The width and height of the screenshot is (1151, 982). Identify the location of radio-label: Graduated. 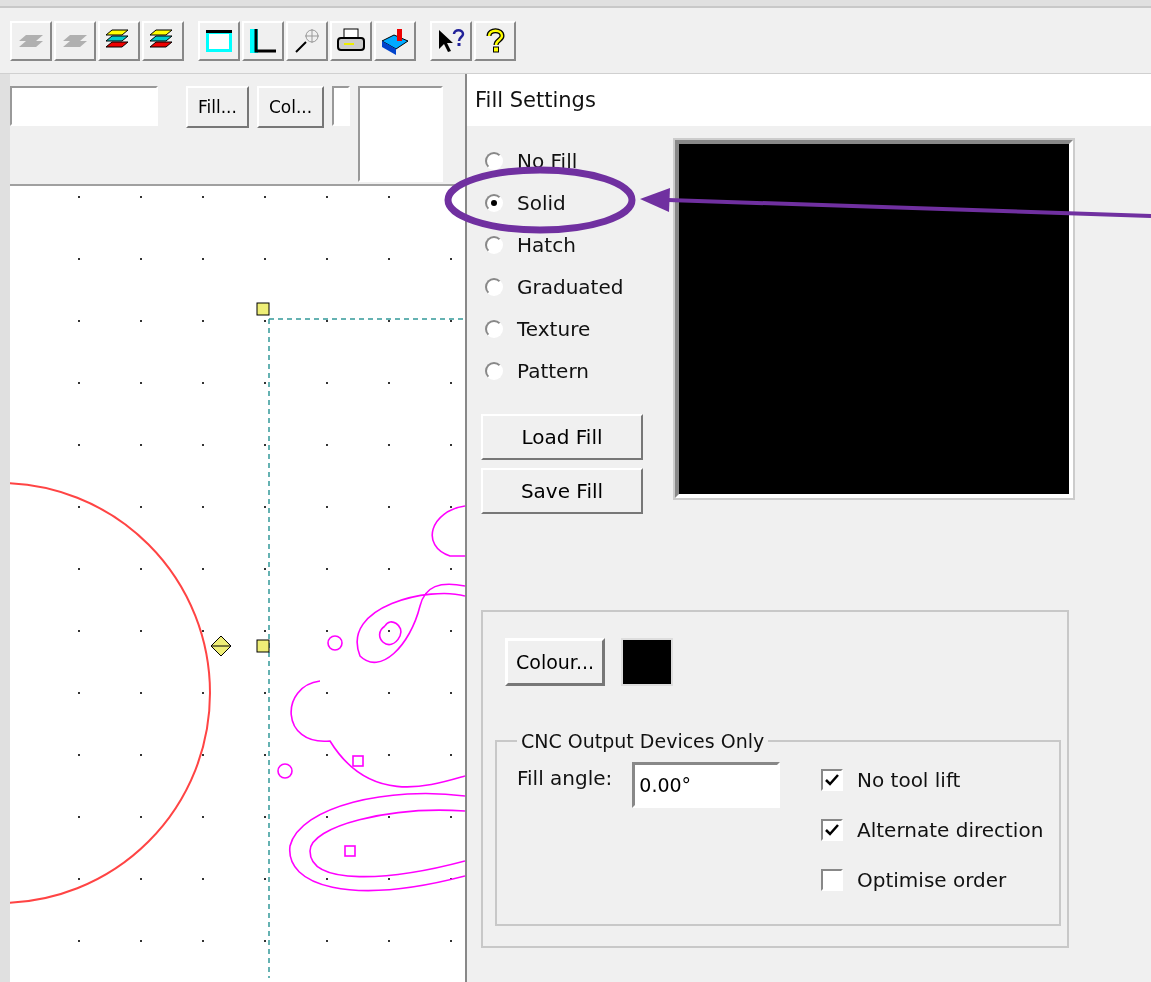
(570, 287).